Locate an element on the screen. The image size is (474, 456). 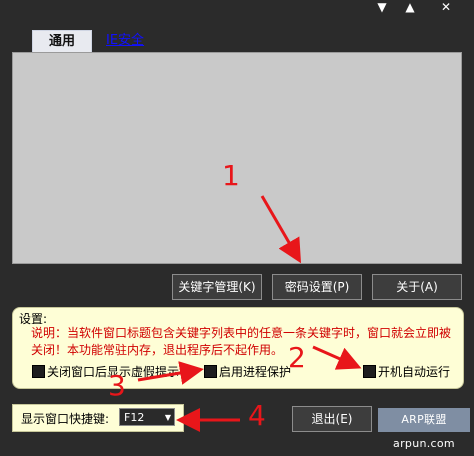
option-autostart-label: 开机自动运行 is located at coordinates (414, 372).